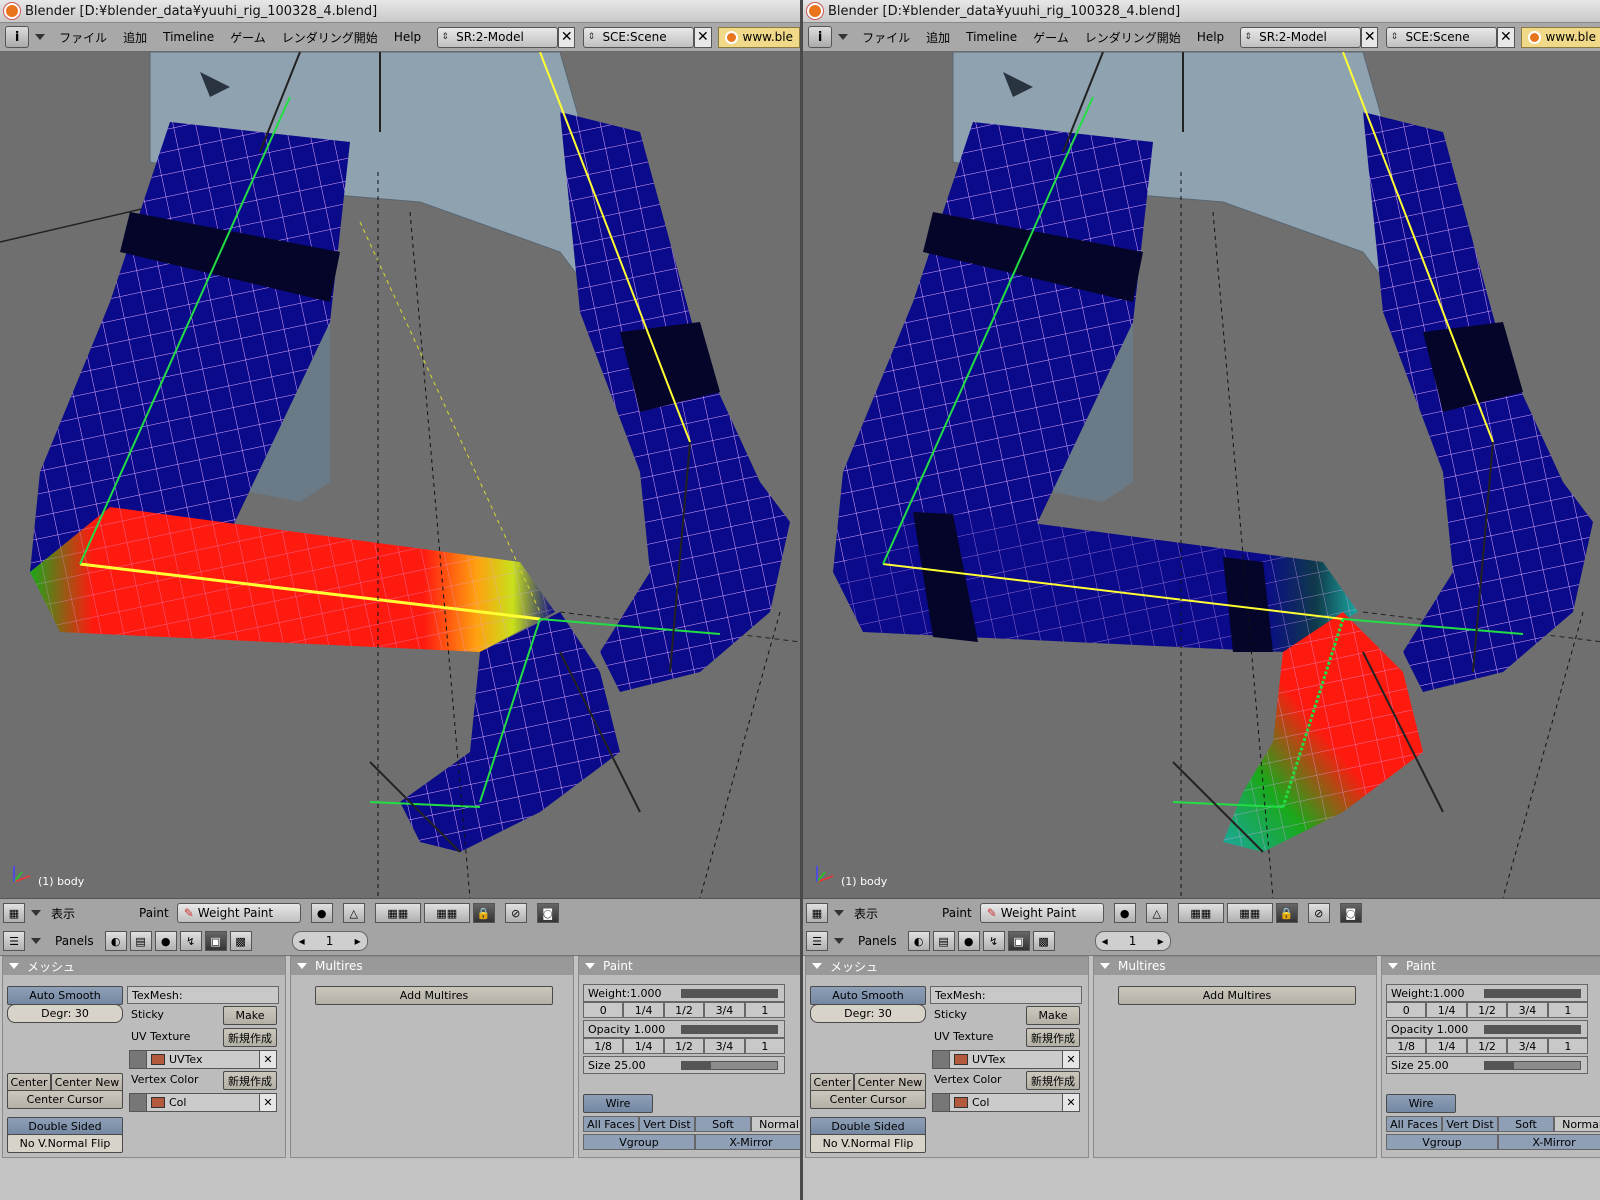 This screenshot has width=1600, height=1200. I want to click on editing-icon: ▣, so click(215, 941).